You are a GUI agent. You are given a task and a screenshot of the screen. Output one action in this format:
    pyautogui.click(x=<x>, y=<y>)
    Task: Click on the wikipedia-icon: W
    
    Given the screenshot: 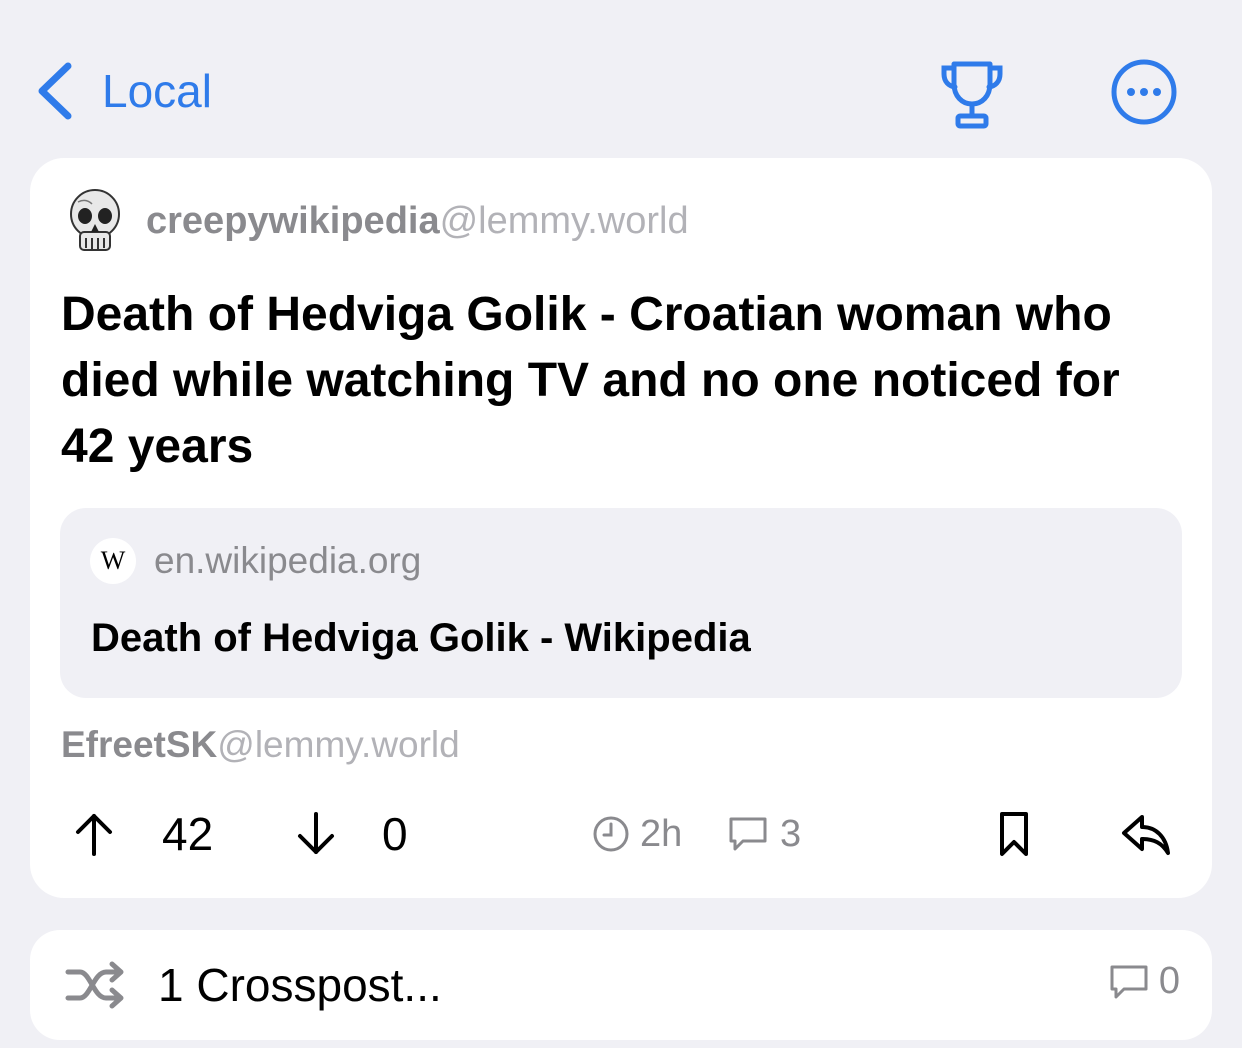 What is the action you would take?
    pyautogui.click(x=113, y=561)
    